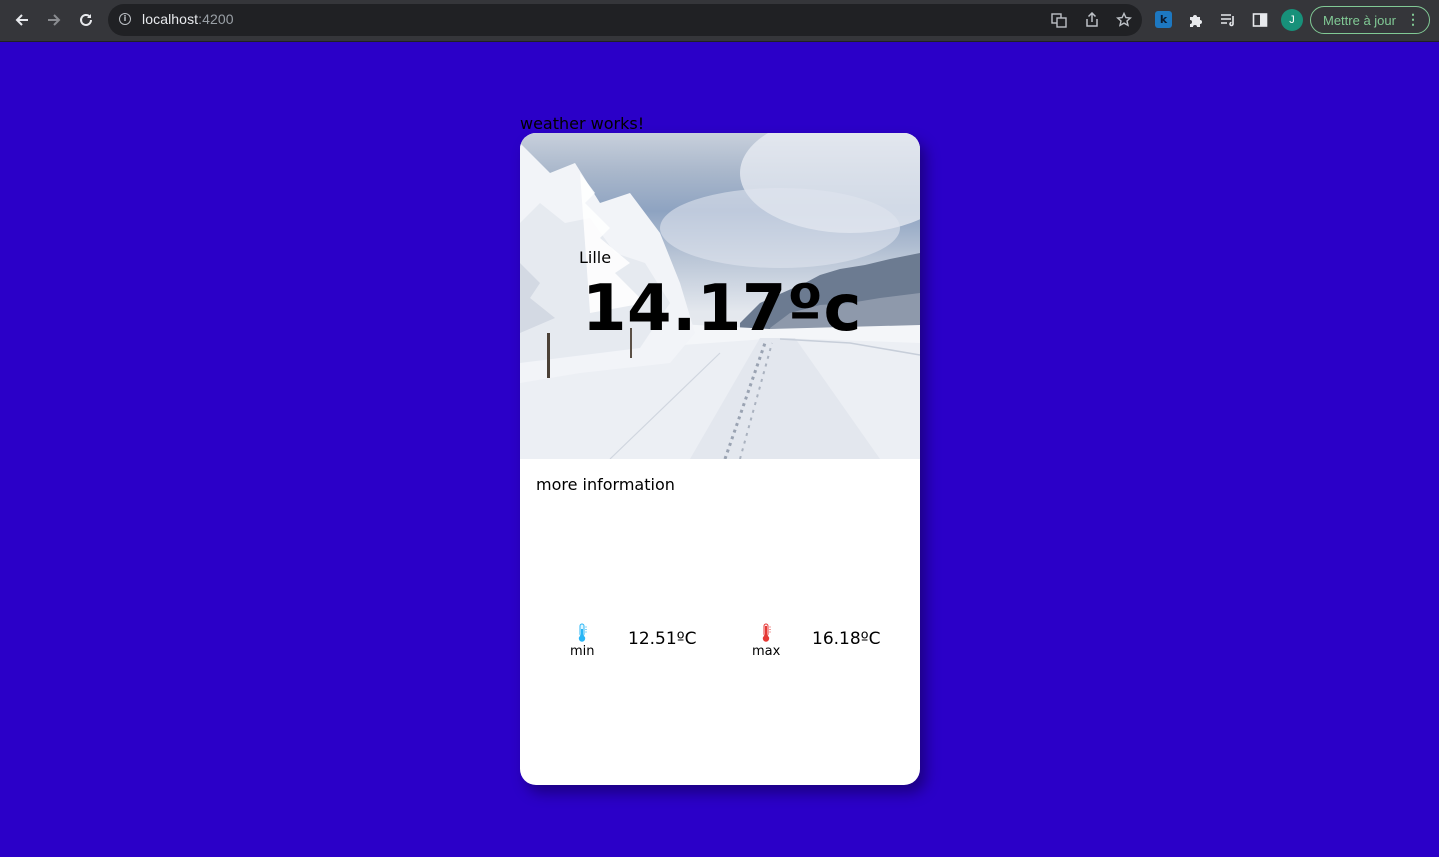 Image resolution: width=1439 pixels, height=857 pixels. I want to click on max-temperature: 16.18ºC, so click(846, 639).